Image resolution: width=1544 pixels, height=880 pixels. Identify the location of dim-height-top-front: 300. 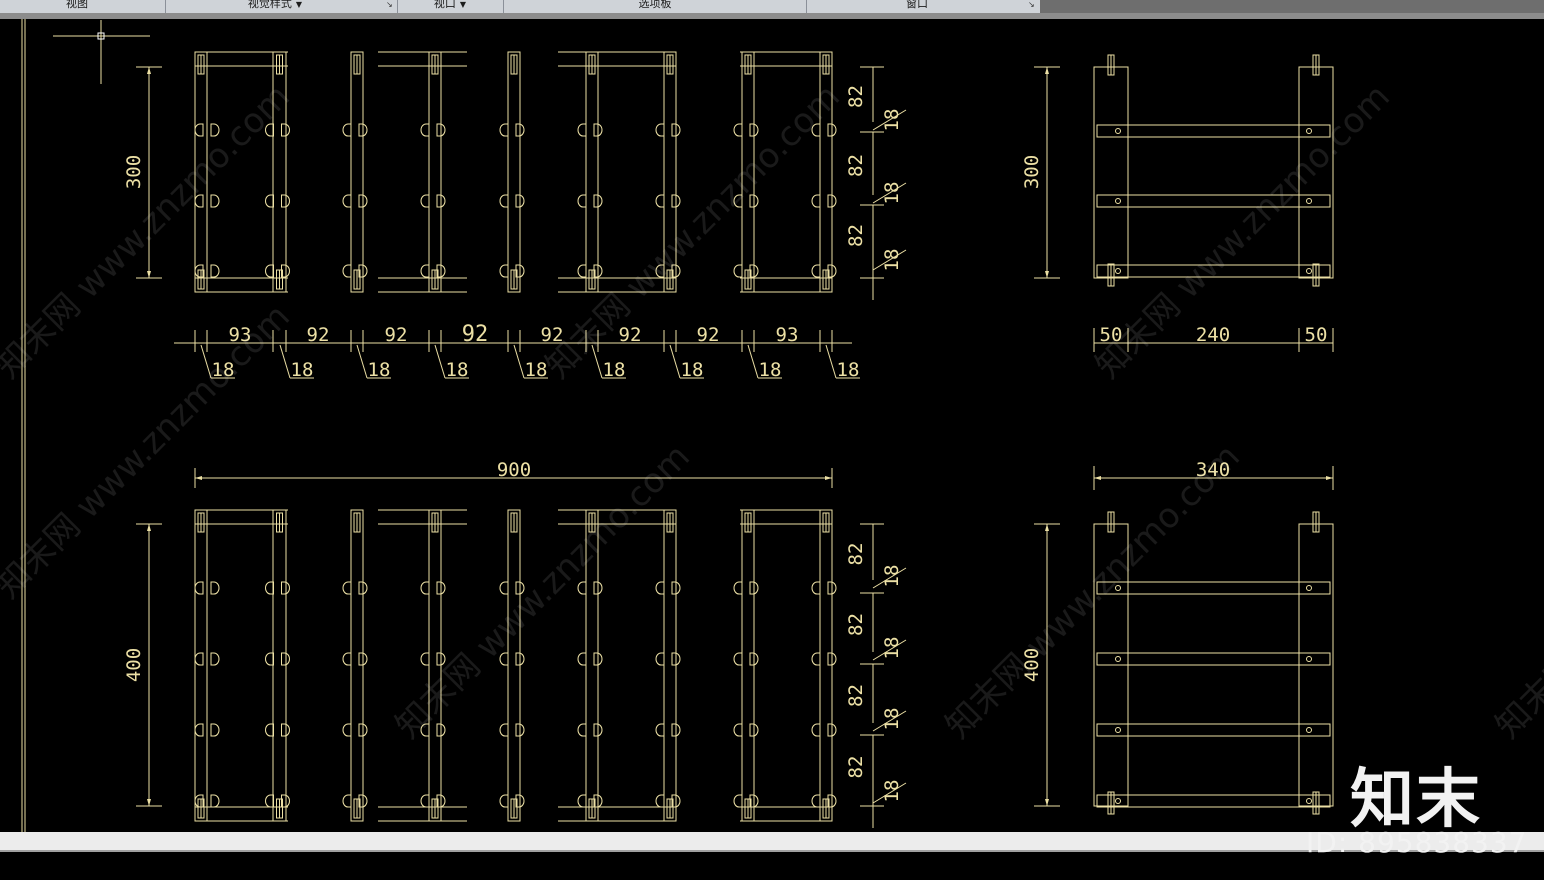
(134, 172).